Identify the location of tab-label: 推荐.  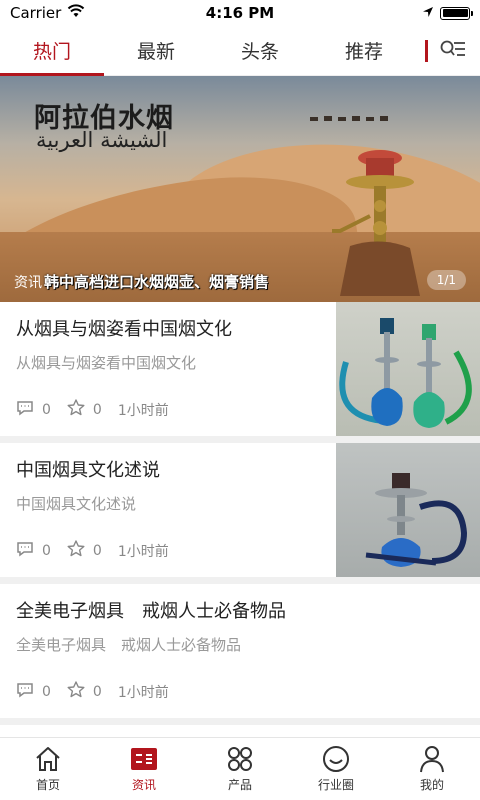
(363, 52).